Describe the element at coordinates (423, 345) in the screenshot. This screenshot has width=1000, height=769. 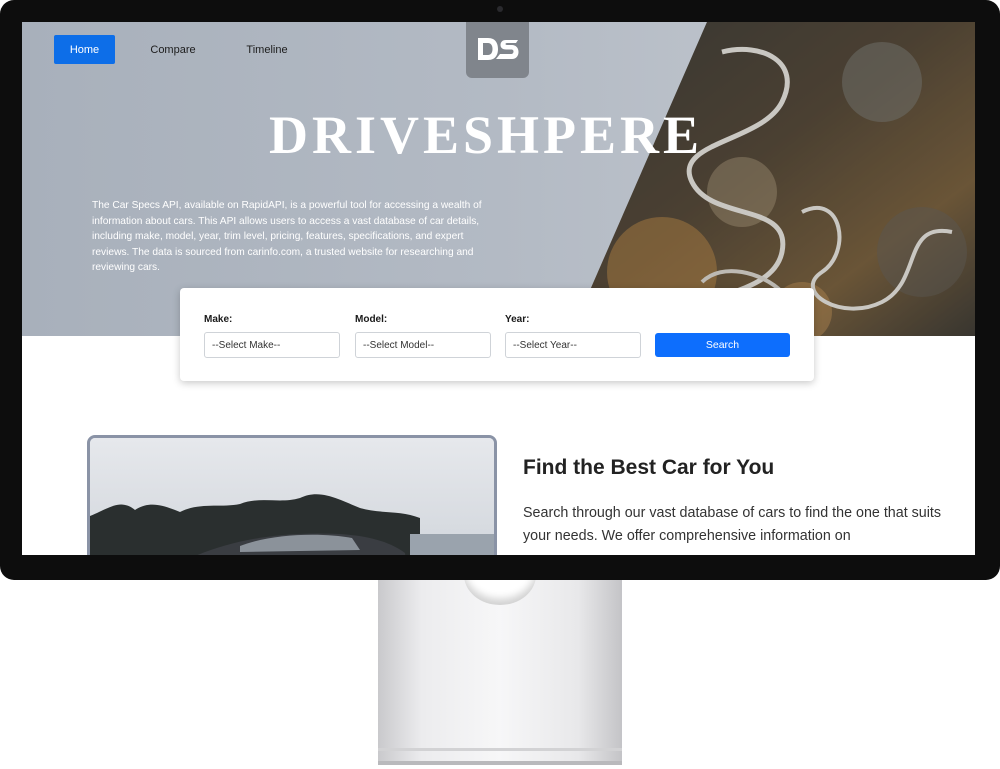
I see `model-select: --Select Model--` at that location.